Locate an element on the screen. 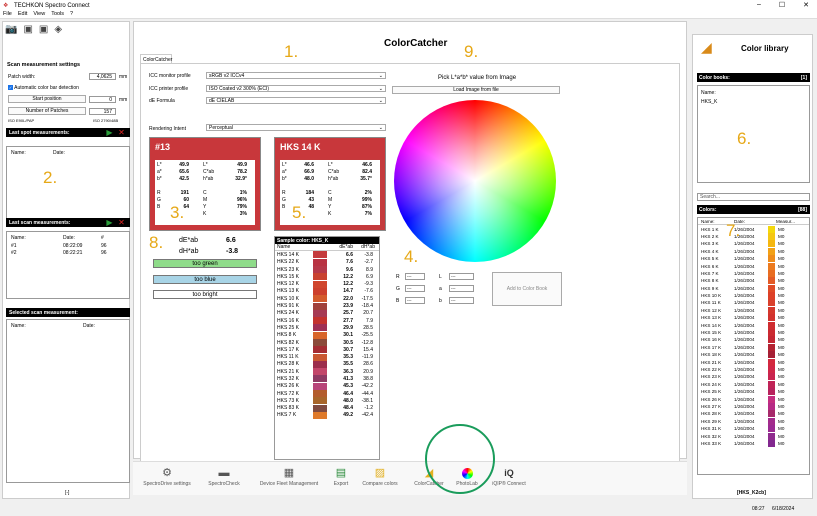  menu-tools: Tools is located at coordinates (57, 14).